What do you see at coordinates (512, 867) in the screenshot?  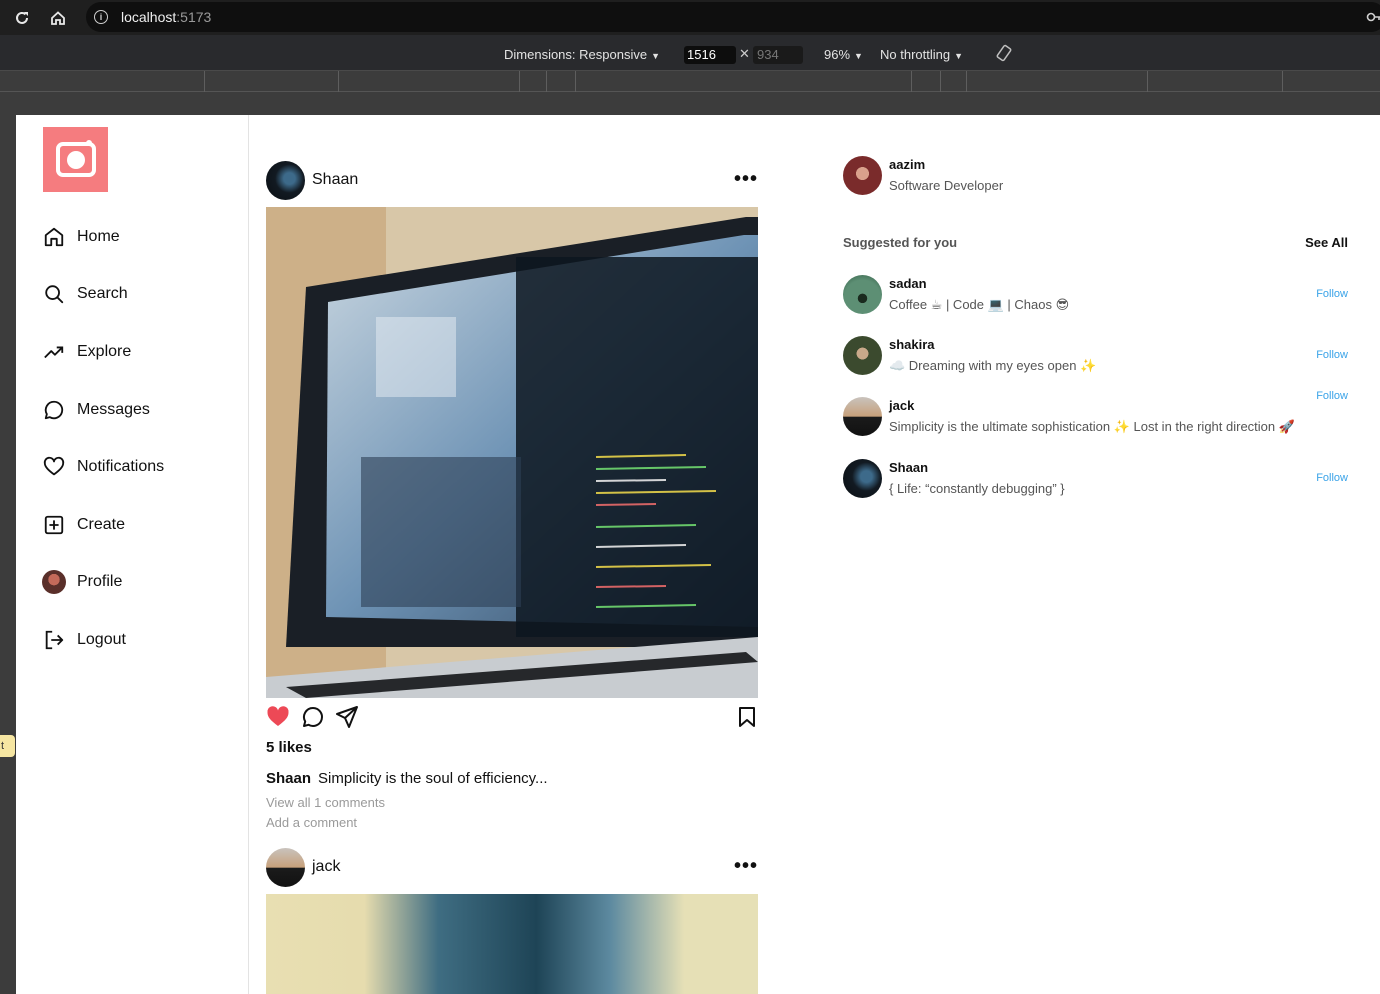 I see `post-header: jack •••` at bounding box center [512, 867].